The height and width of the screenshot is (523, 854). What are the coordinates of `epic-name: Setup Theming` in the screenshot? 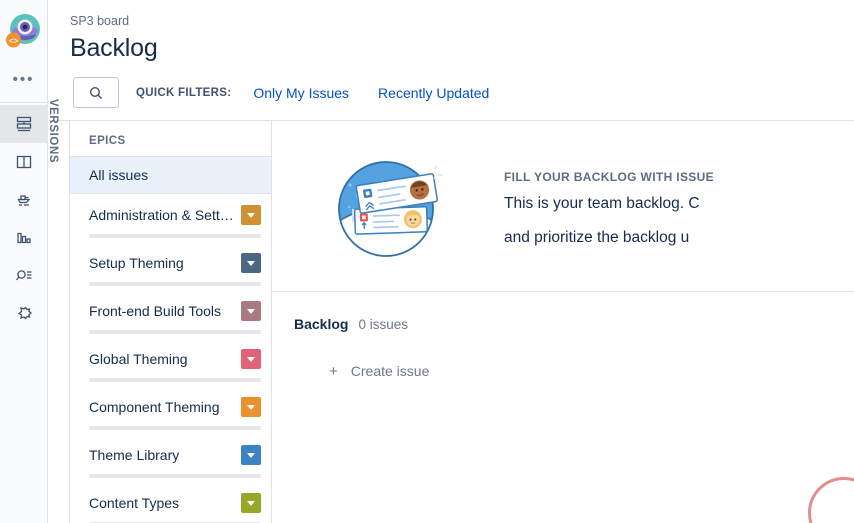 It's located at (136, 263).